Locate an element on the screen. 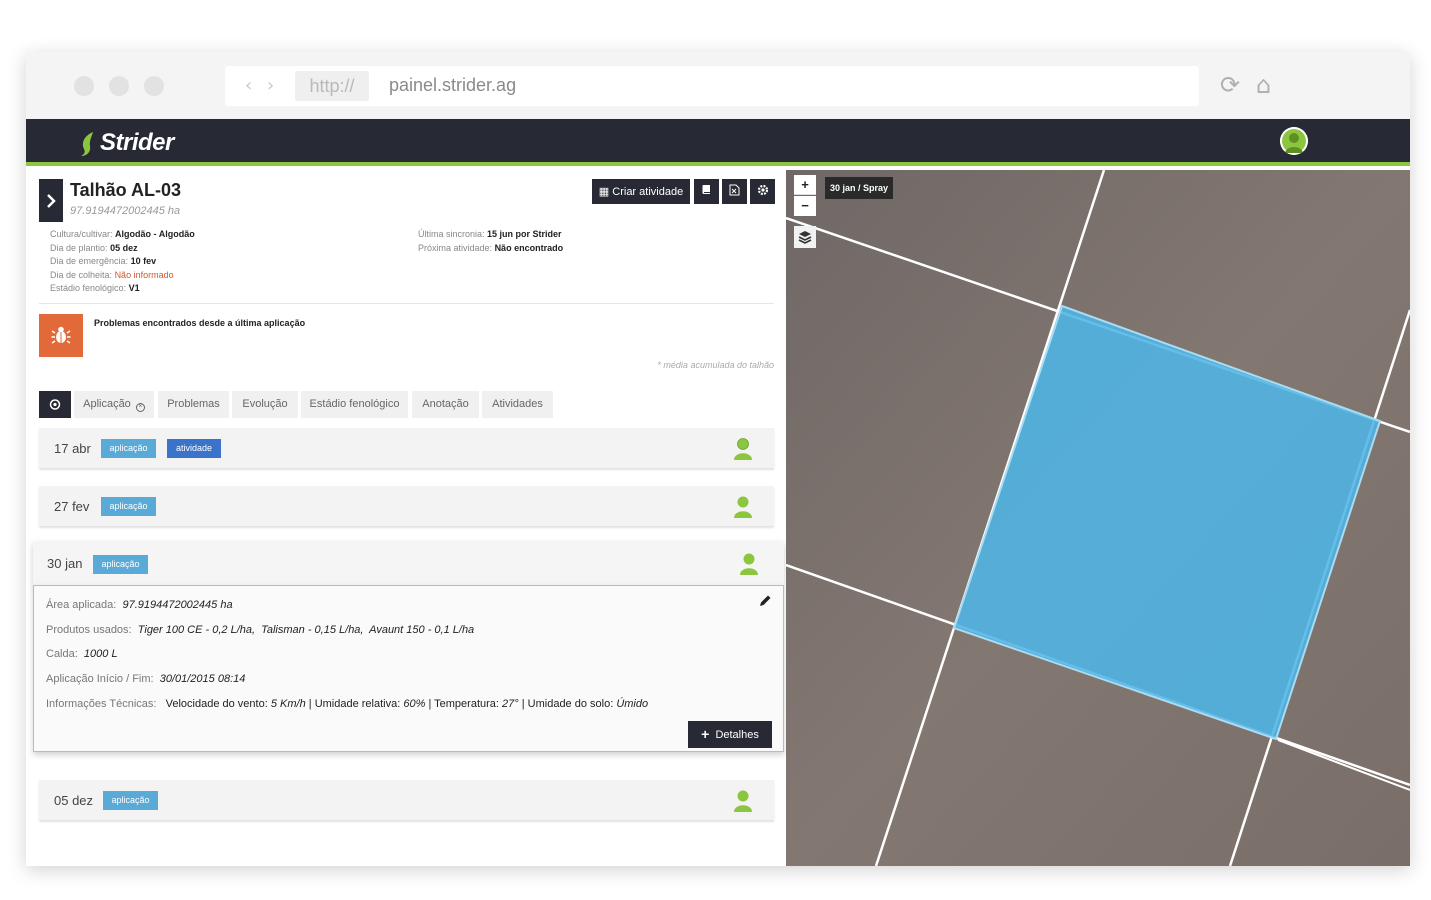  layers-icon is located at coordinates (805, 237).